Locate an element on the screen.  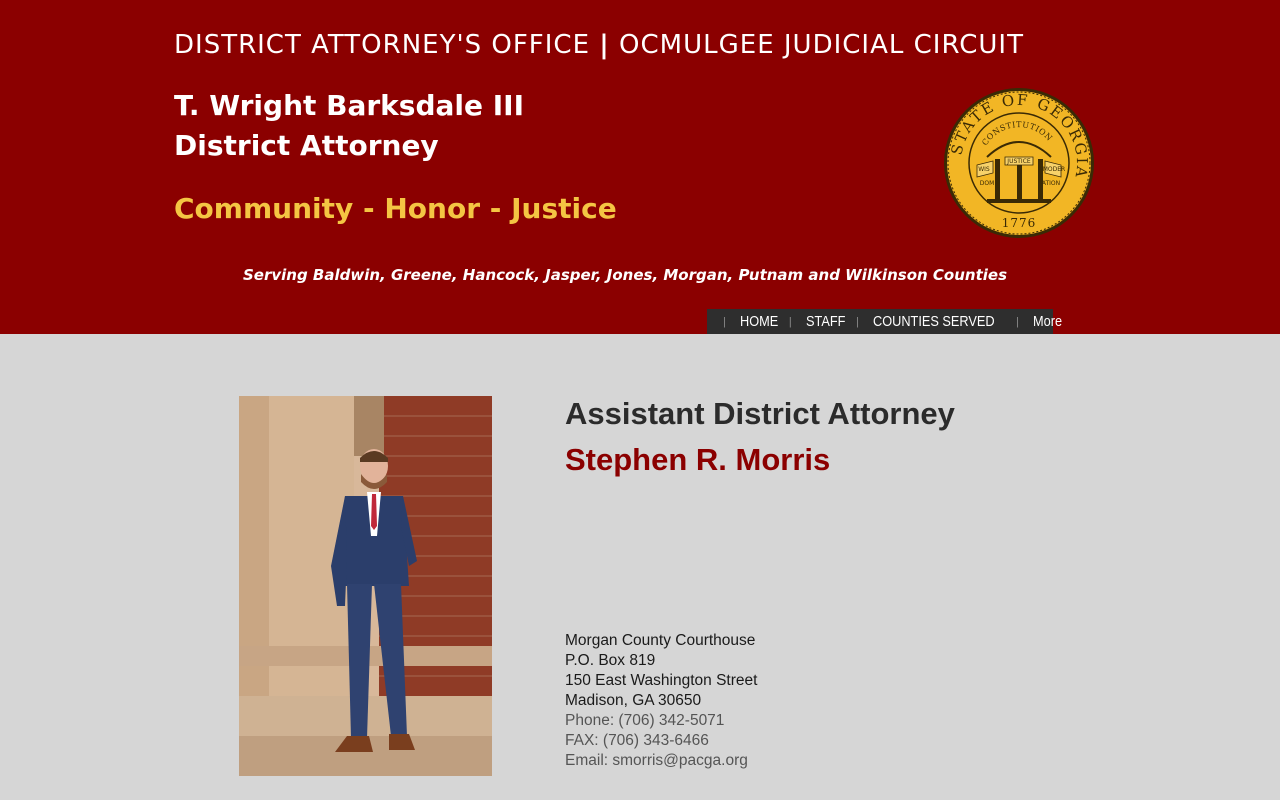
email-link: smorris@pacga.org is located at coordinates (679, 760).